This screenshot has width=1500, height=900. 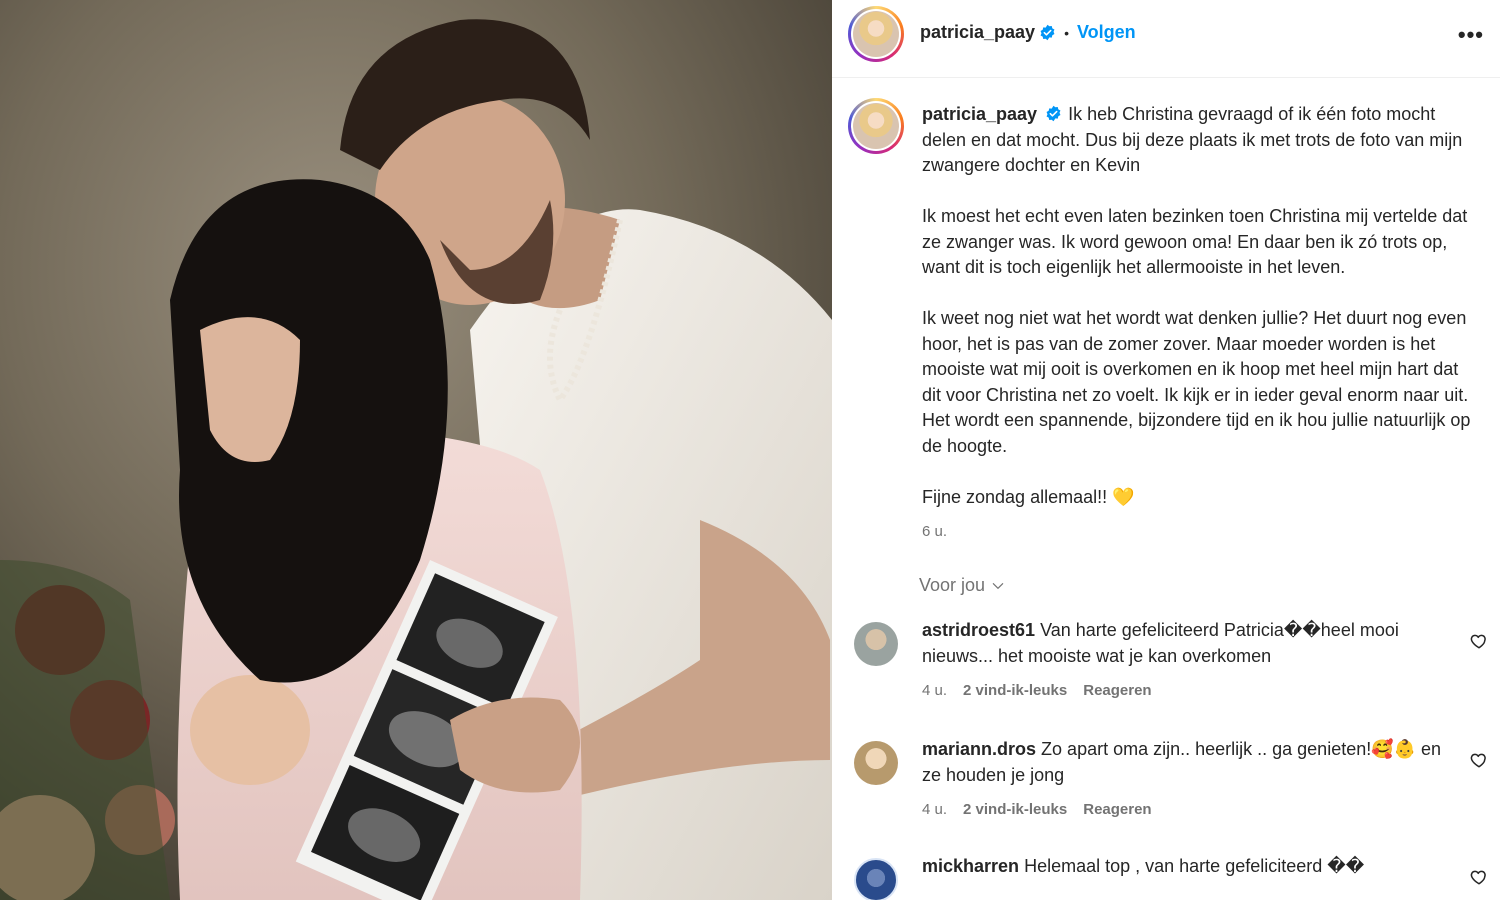 What do you see at coordinates (1106, 32) in the screenshot?
I see `follow-button: Volgen` at bounding box center [1106, 32].